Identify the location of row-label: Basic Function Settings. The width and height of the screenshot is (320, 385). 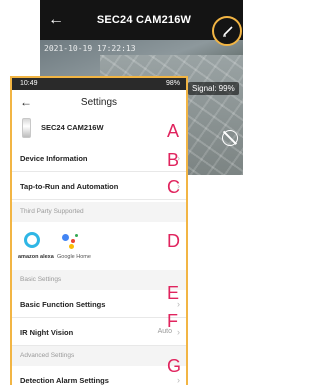
(63, 304).